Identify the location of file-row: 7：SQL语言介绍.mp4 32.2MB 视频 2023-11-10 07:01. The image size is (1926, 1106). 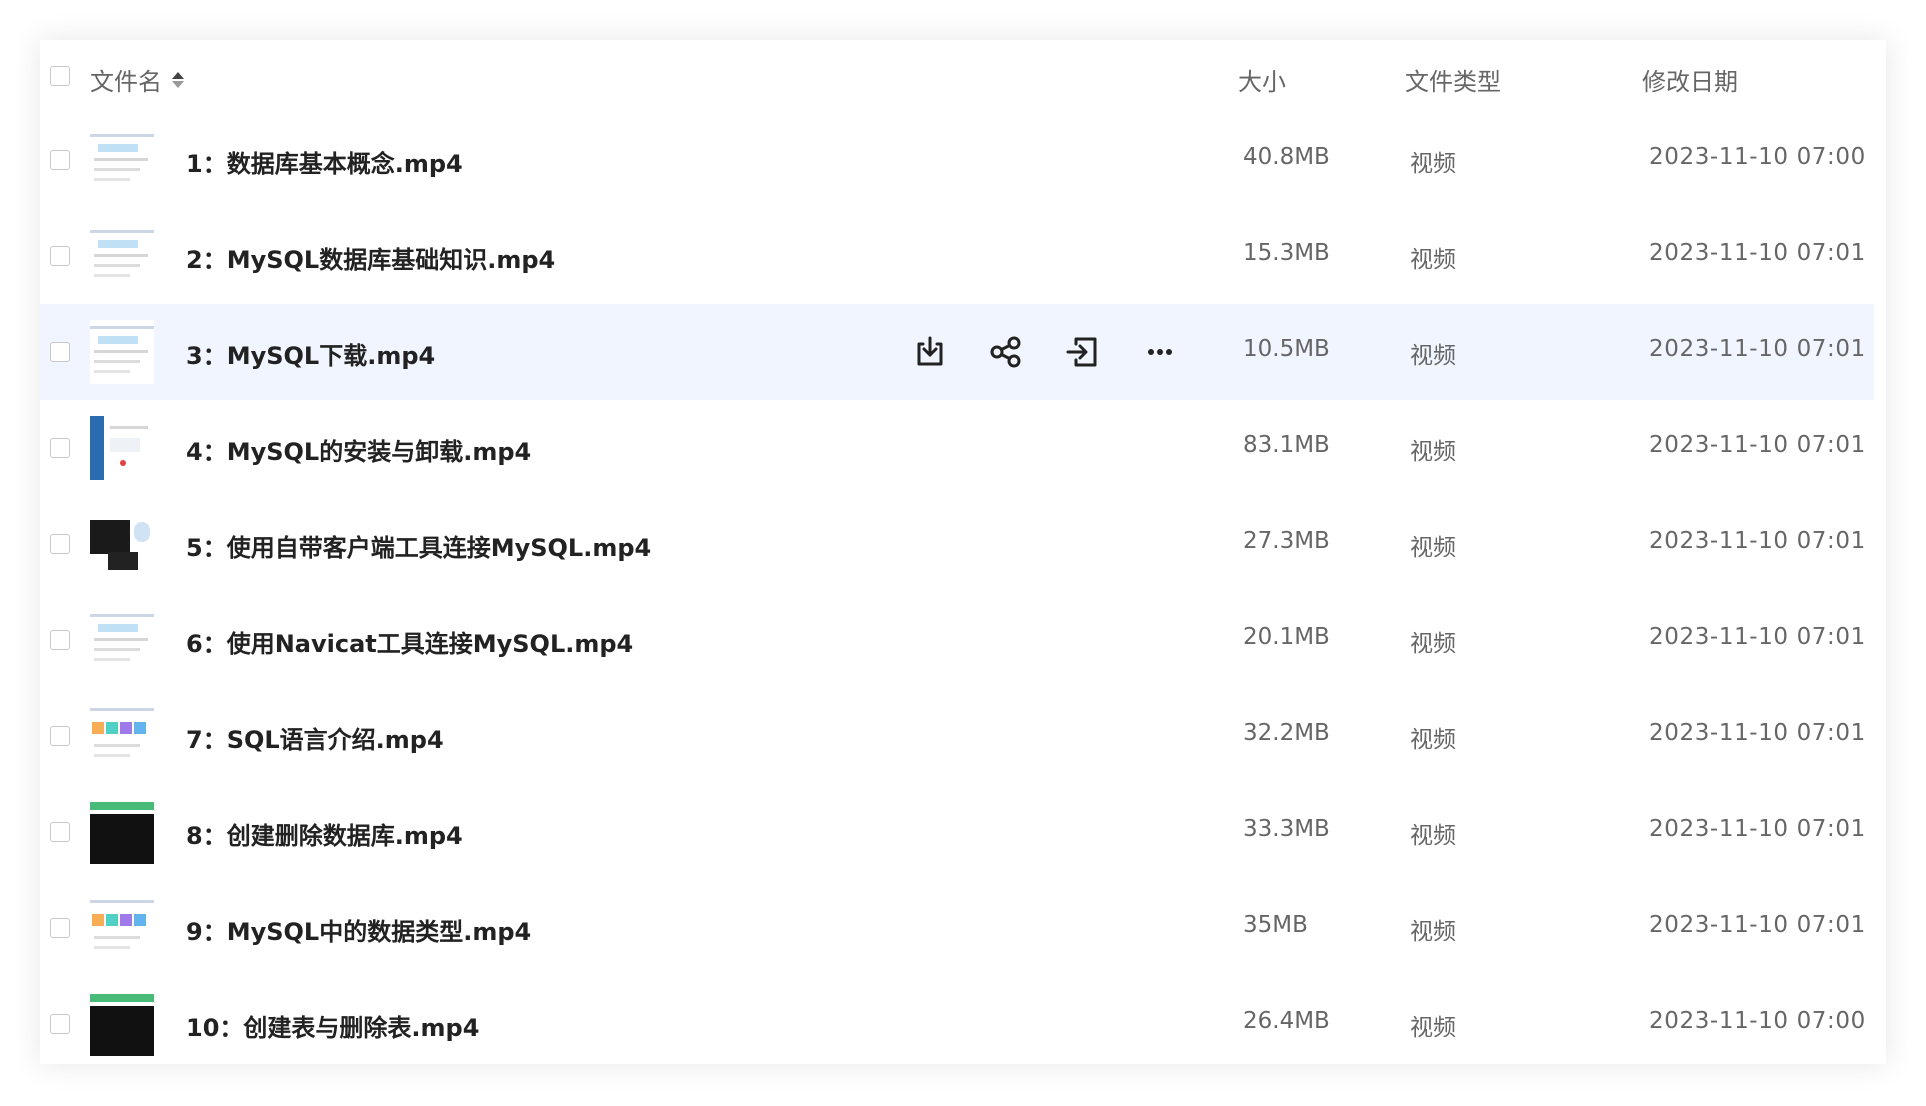
(963, 736).